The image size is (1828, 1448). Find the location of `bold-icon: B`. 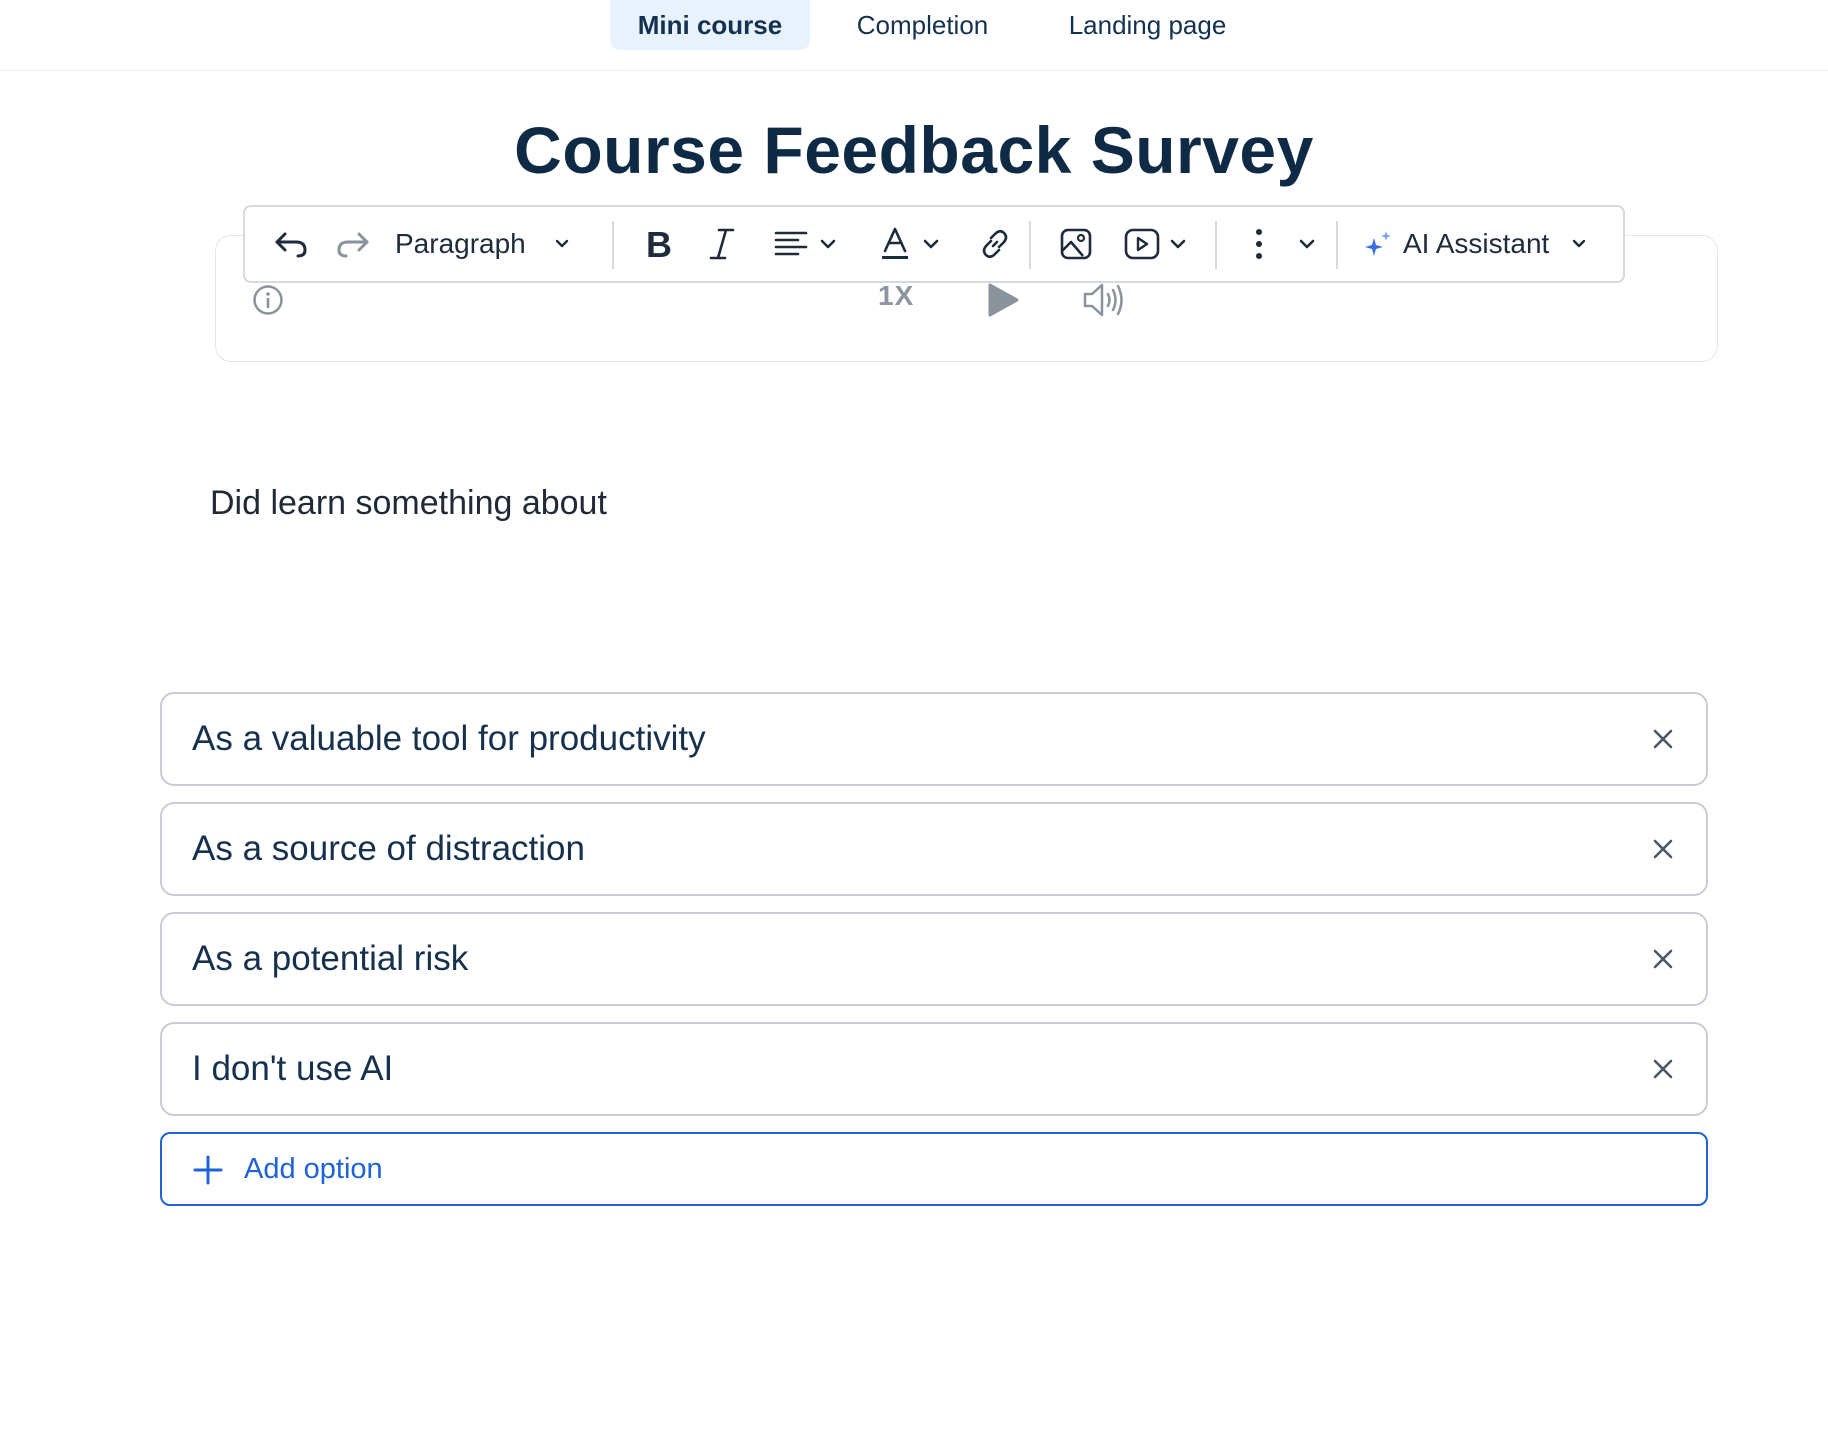

bold-icon: B is located at coordinates (658, 244).